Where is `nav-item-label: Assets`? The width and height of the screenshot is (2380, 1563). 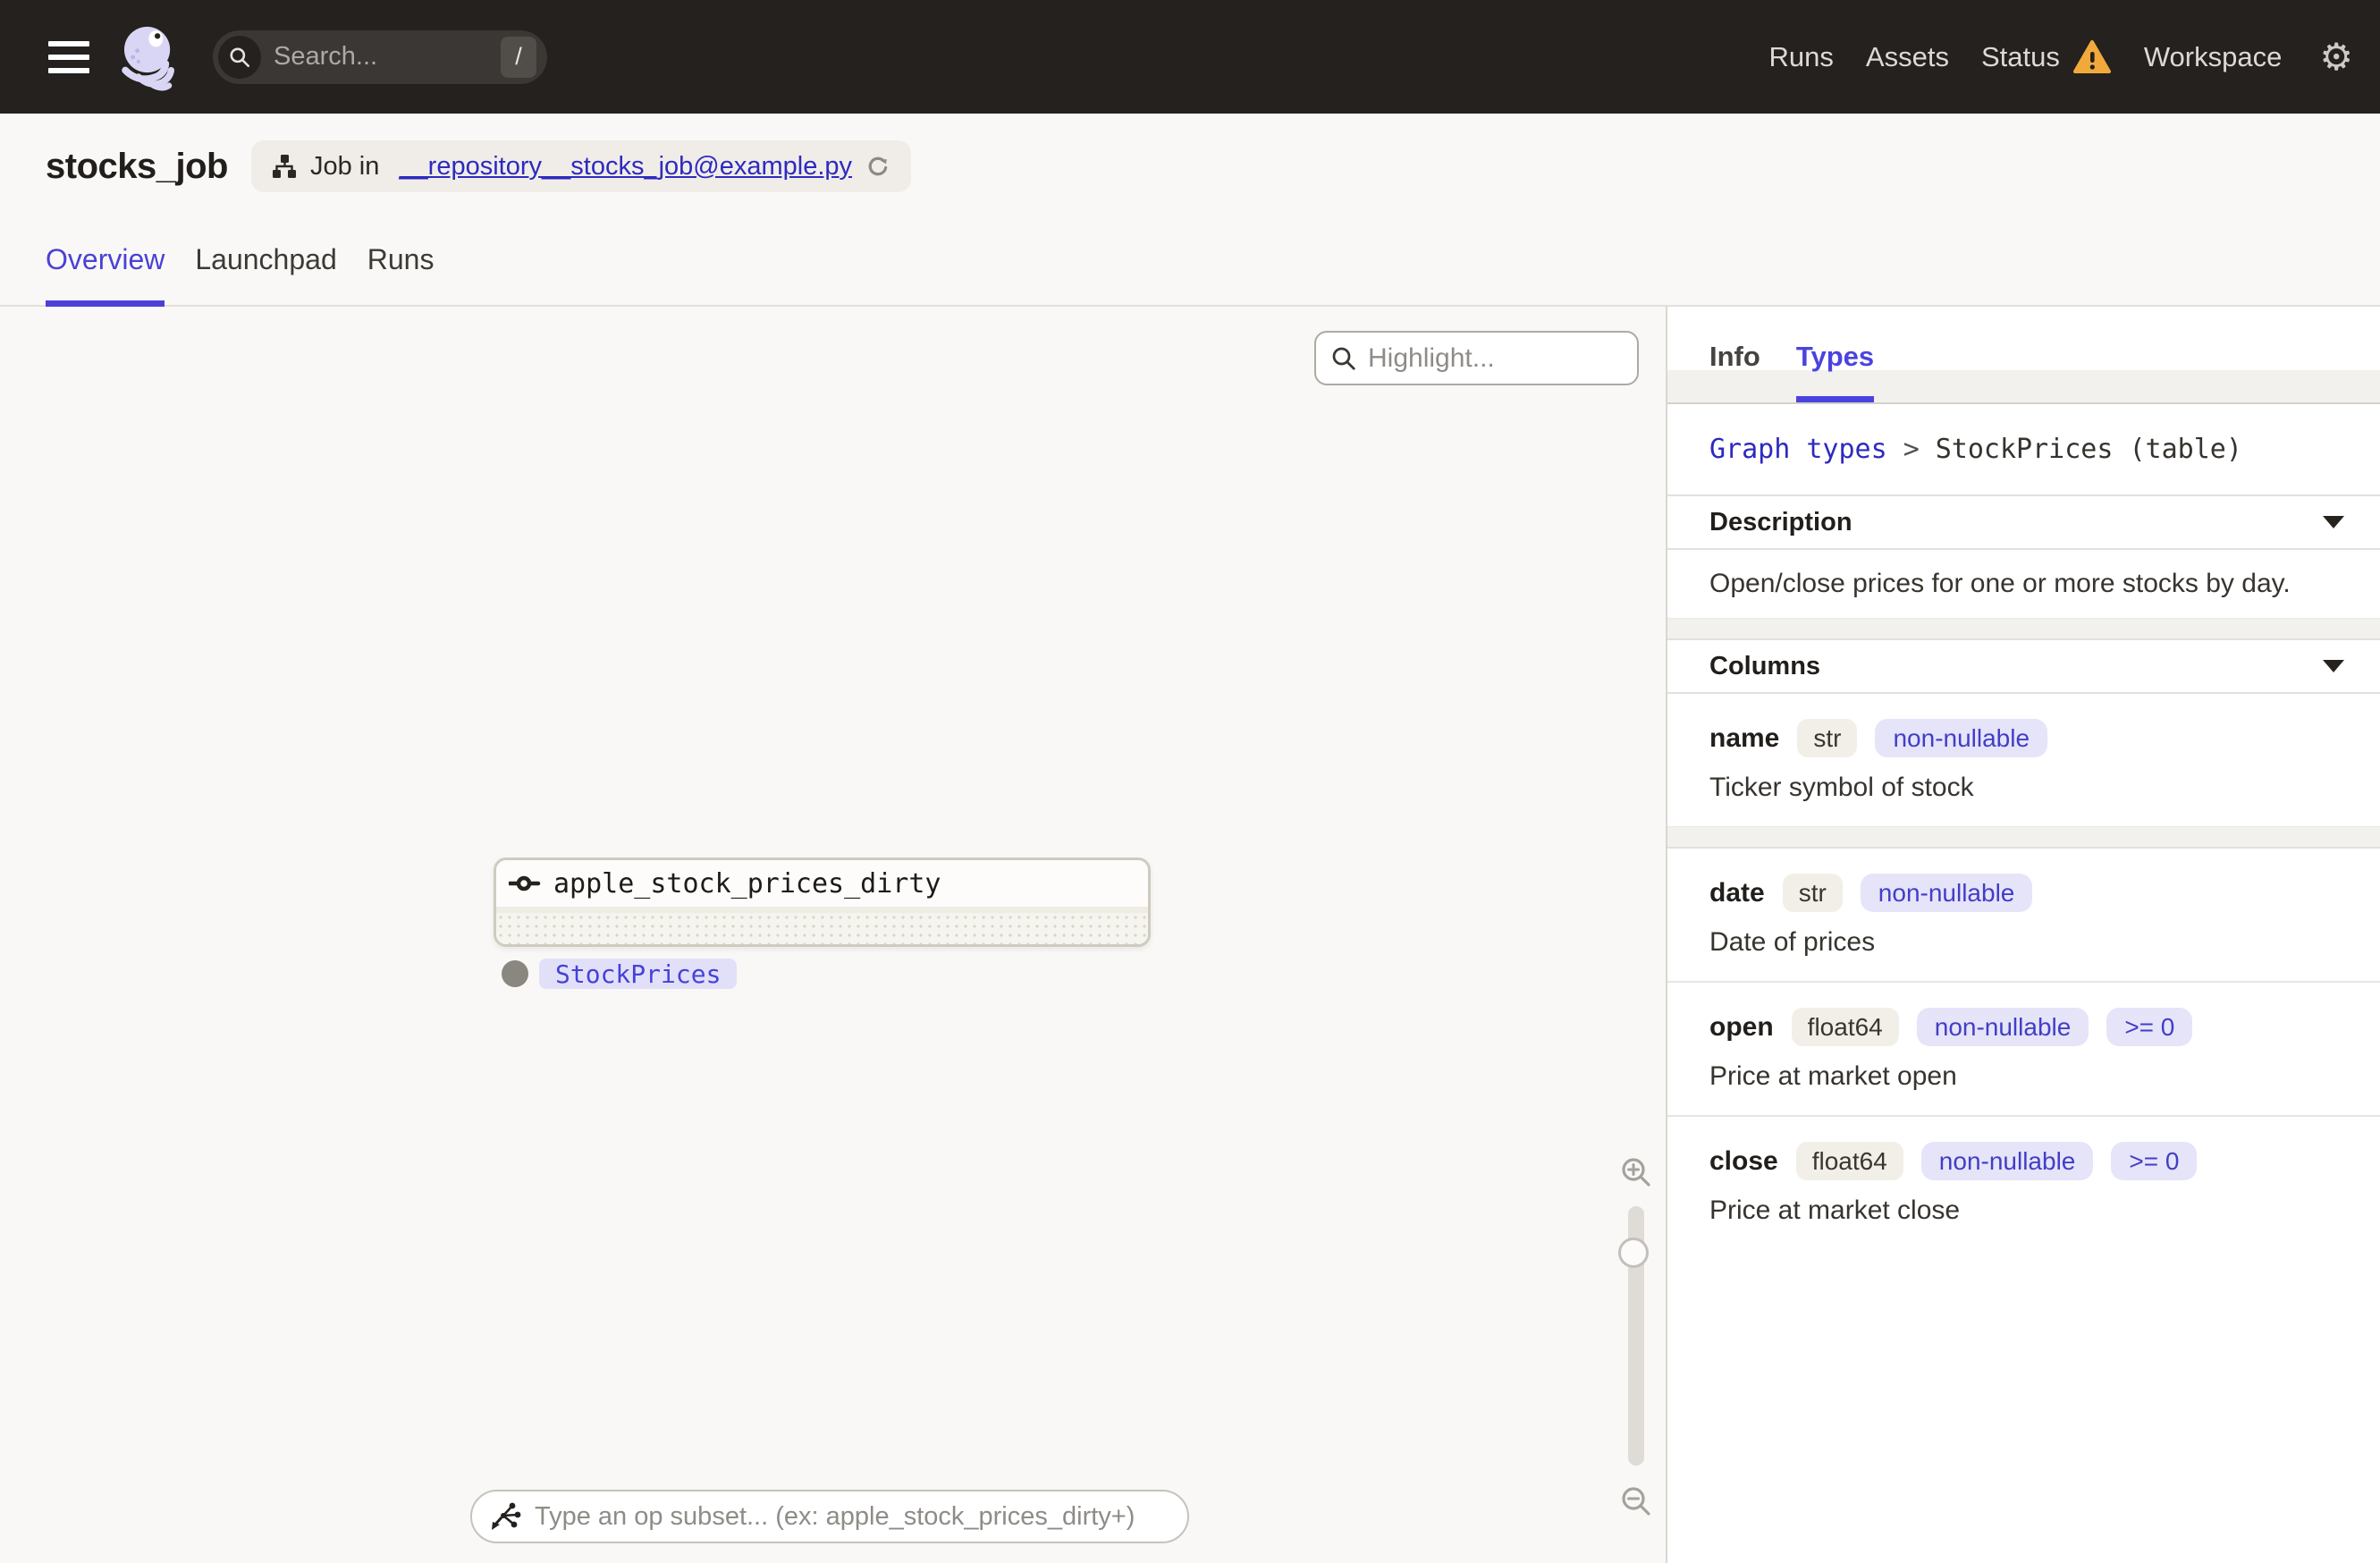 nav-item-label: Assets is located at coordinates (1907, 56).